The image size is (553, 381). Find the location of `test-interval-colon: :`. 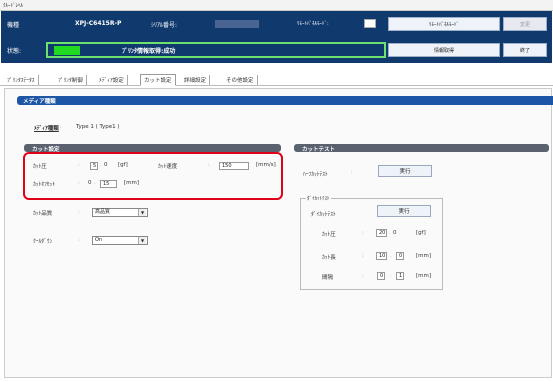

test-interval-colon: : is located at coordinates (363, 276).